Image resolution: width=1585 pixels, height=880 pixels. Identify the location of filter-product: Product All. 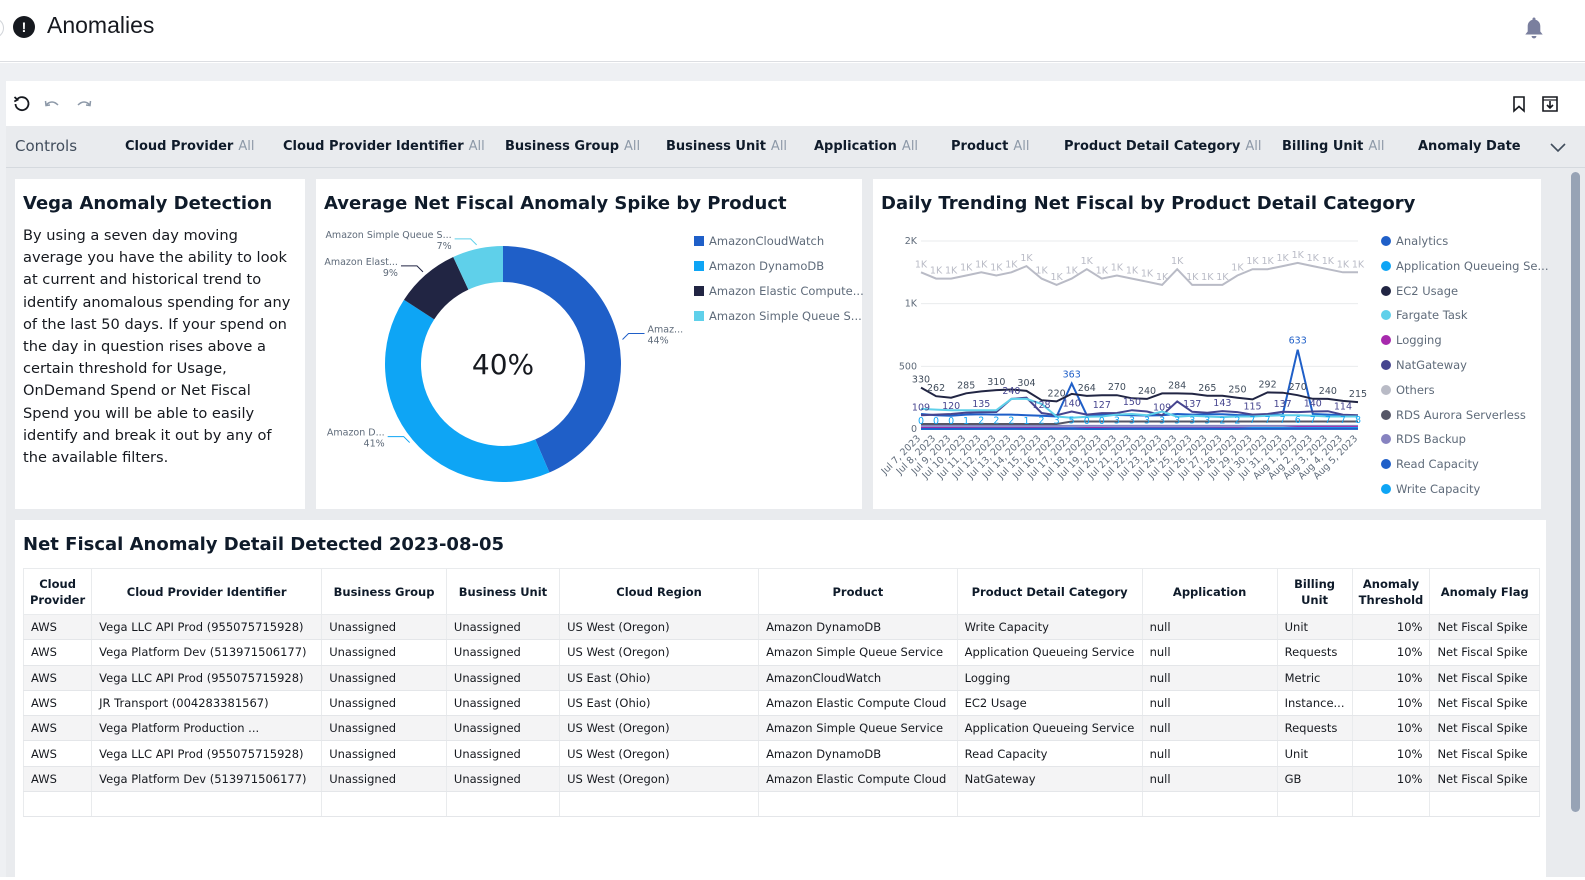
(990, 146).